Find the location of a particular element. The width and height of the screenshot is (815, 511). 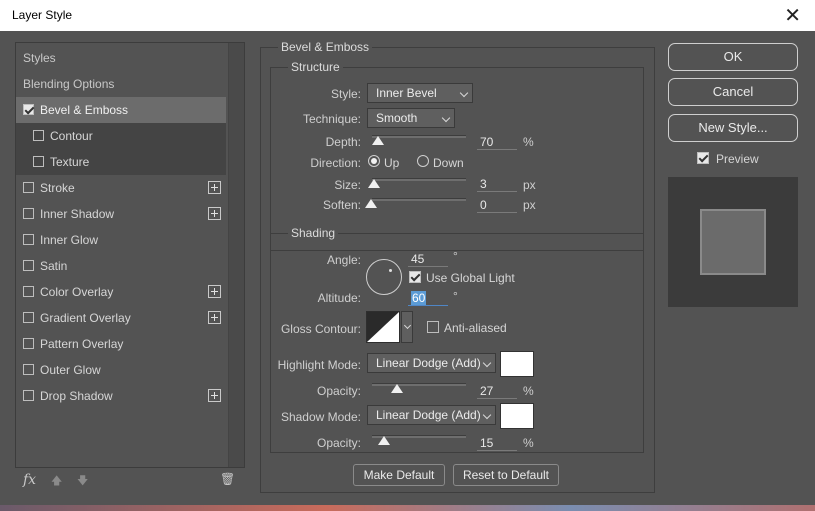

highlight-mode-dropdown: Linear Dodge (Add) is located at coordinates (431, 363).